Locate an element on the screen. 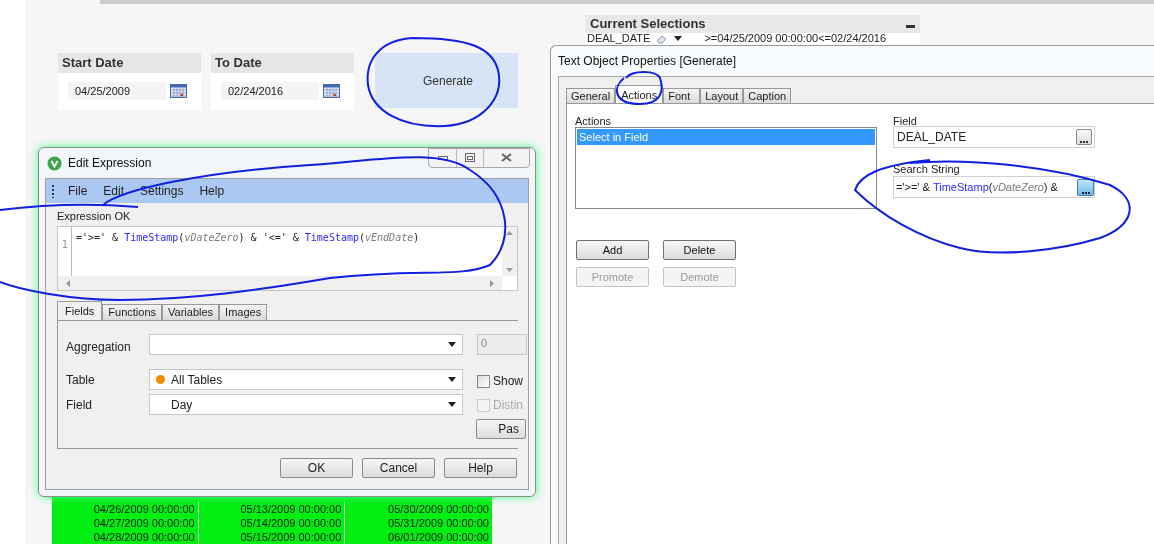 The height and width of the screenshot is (544, 1154). menu-item: File is located at coordinates (78, 191).